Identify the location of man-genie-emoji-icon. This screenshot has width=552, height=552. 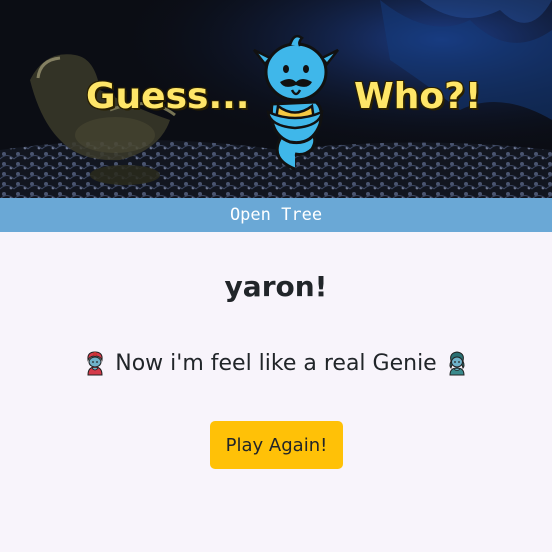
(95, 363).